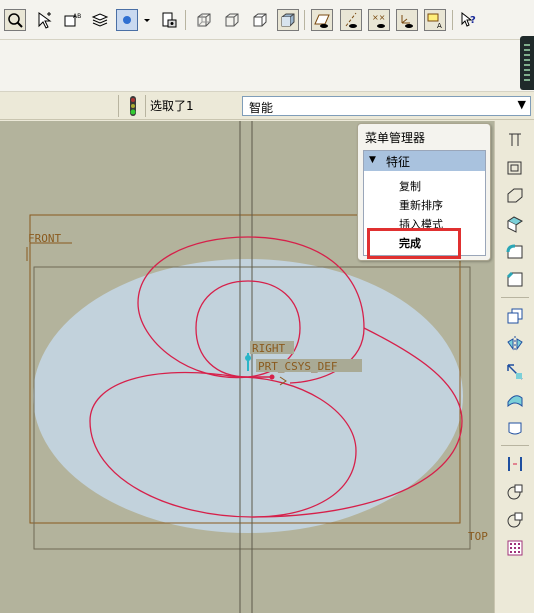 This screenshot has height=613, width=534. What do you see at coordinates (72, 20) in the screenshot?
I see `datum-text-icon: AB` at bounding box center [72, 20].